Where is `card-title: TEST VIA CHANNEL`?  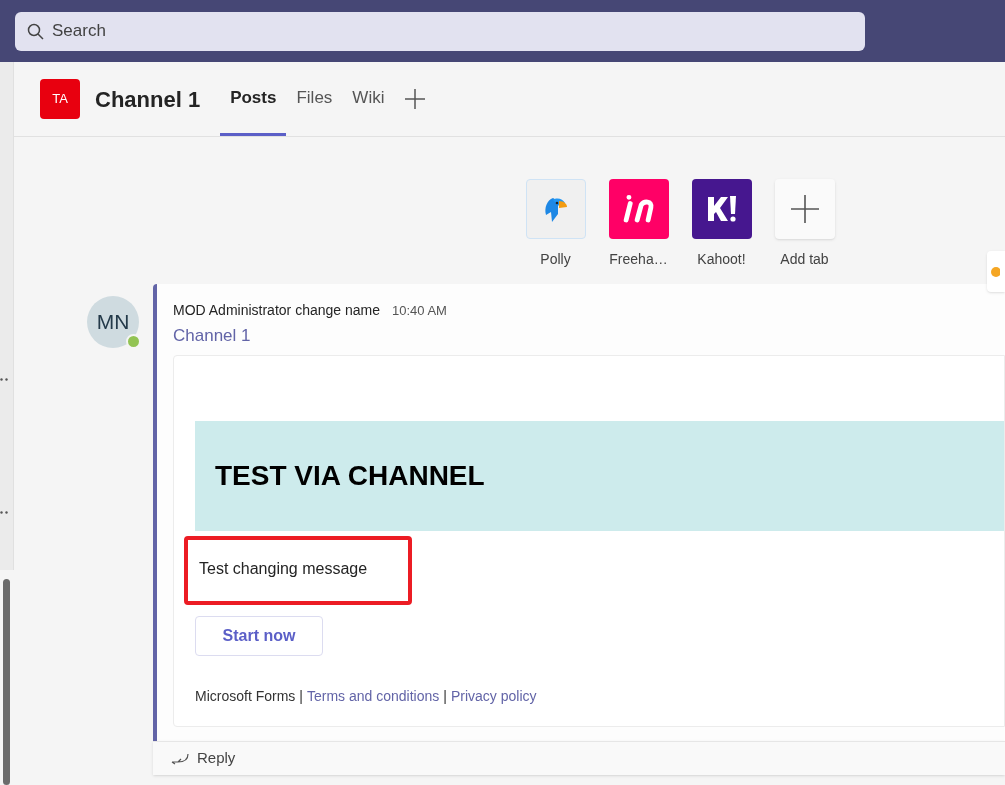 card-title: TEST VIA CHANNEL is located at coordinates (350, 475).